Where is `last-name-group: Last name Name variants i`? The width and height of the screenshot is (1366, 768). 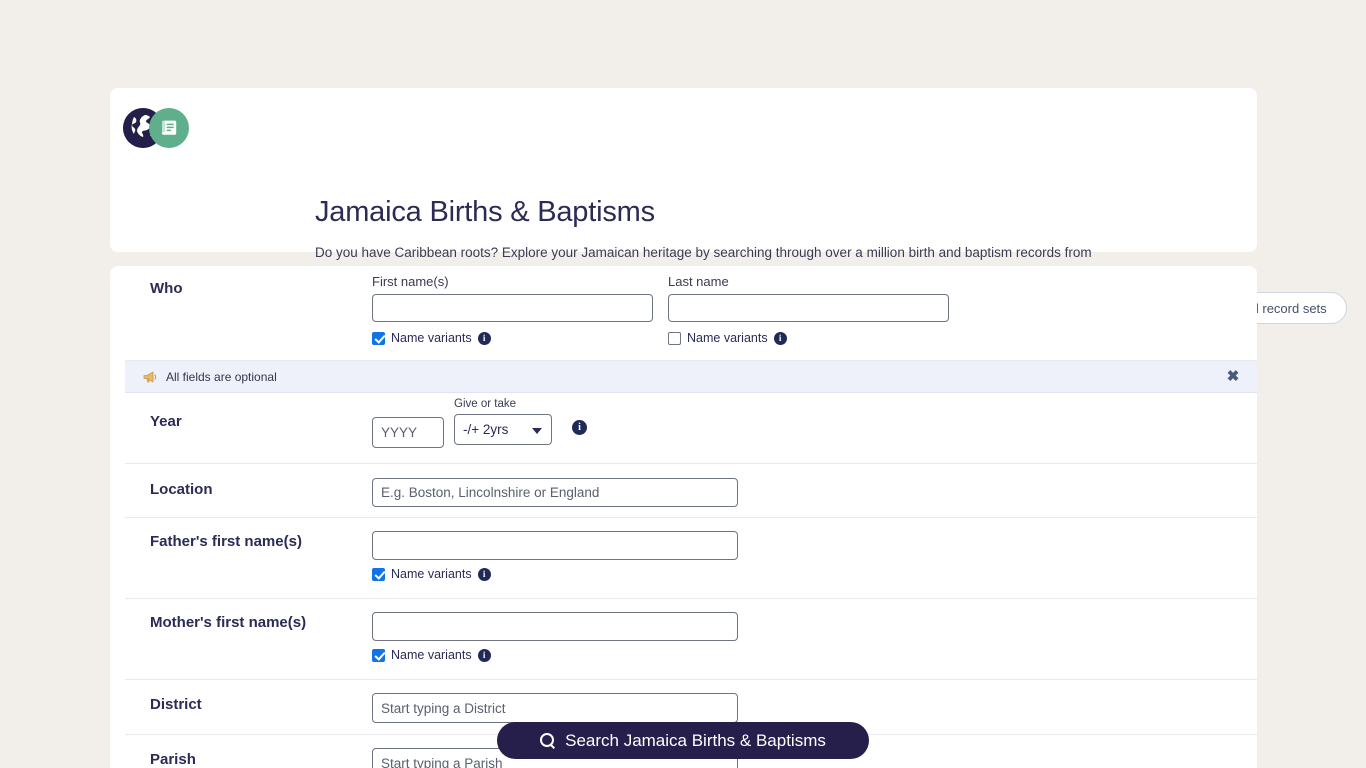 last-name-group: Last name Name variants i is located at coordinates (808, 309).